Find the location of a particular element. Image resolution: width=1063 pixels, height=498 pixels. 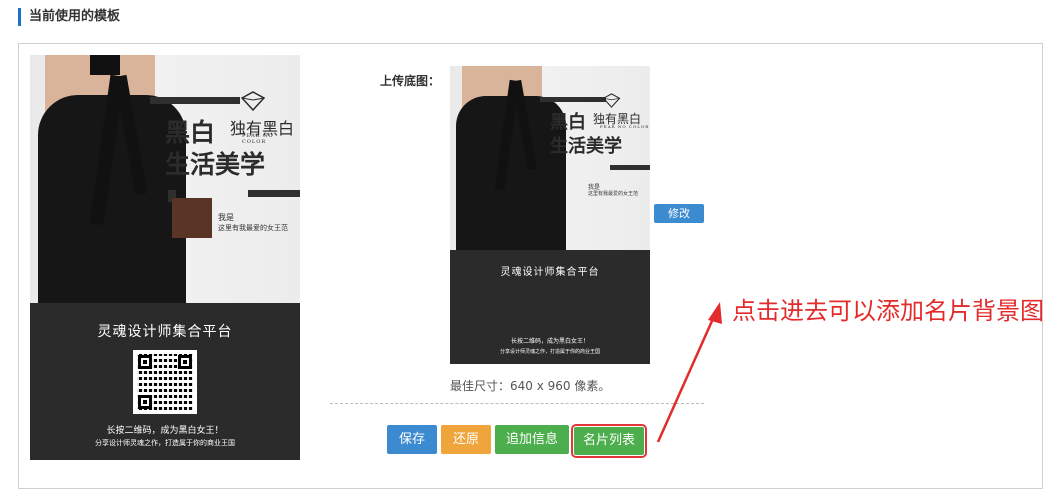

poster-title-line1: 黑白 is located at coordinates (190, 132).